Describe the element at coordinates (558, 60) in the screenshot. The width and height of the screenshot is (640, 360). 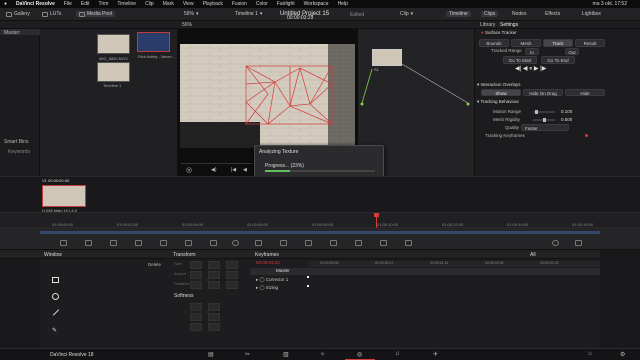
I see `go-to-end-button: Go To End` at that location.